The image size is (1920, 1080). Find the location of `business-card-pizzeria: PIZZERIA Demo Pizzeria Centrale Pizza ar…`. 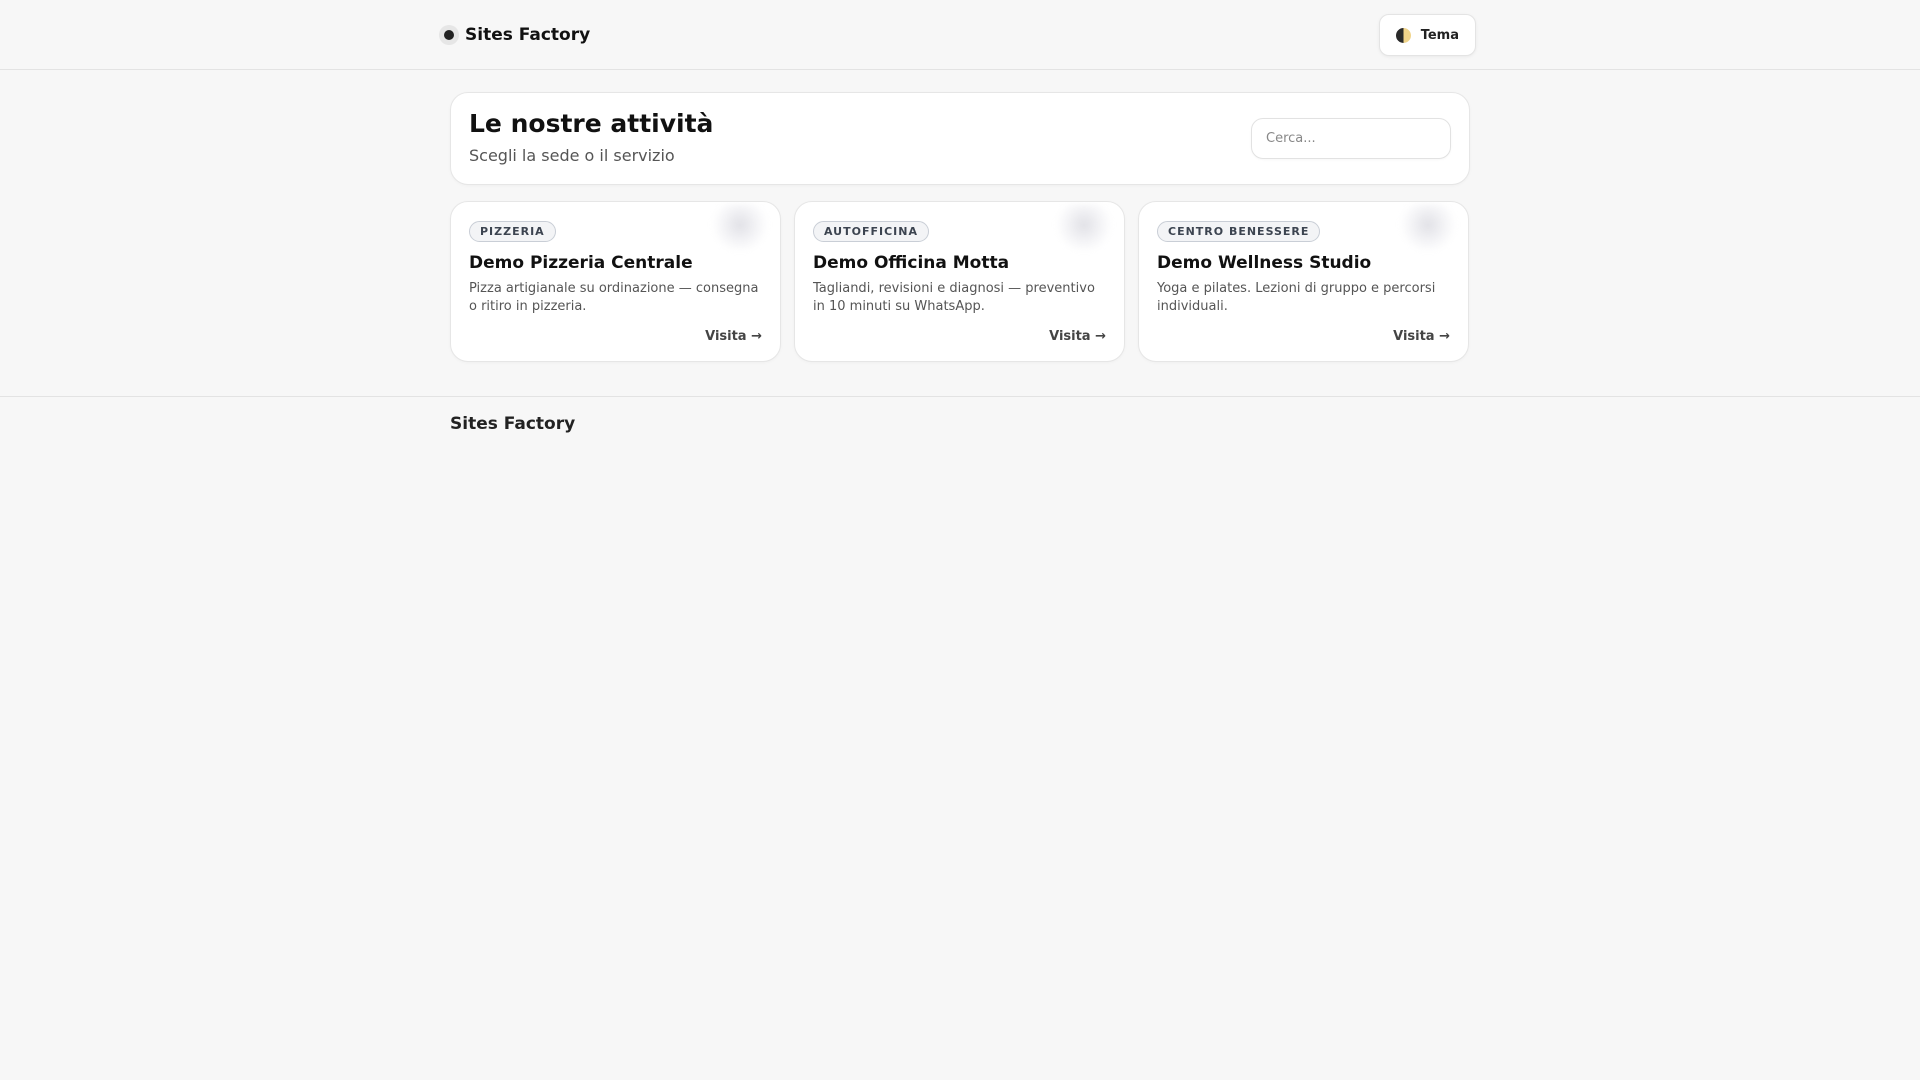

business-card-pizzeria: PIZZERIA Demo Pizzeria Centrale Pizza ar… is located at coordinates (615, 281).